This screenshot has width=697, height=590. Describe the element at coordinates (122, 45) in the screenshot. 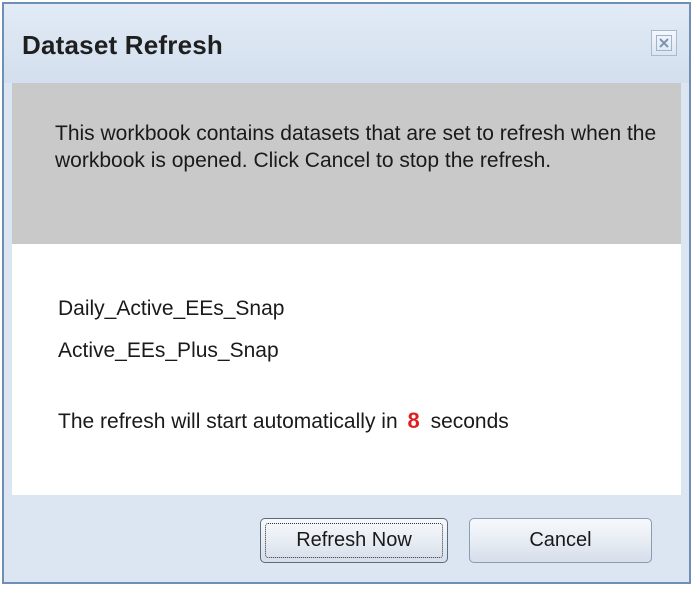

I see `dialog-title: Dataset Refresh` at that location.